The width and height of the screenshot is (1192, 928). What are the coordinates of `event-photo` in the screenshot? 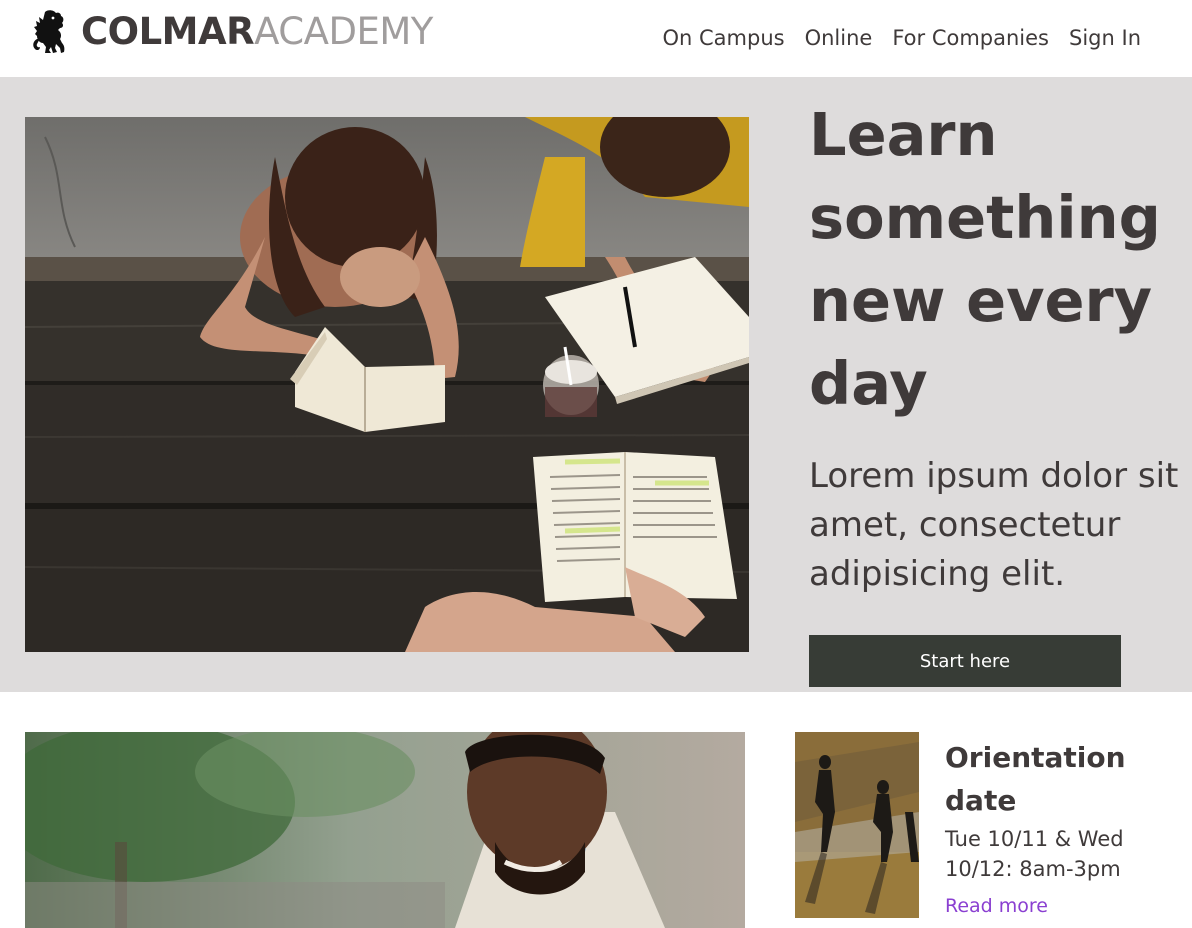 It's located at (857, 825).